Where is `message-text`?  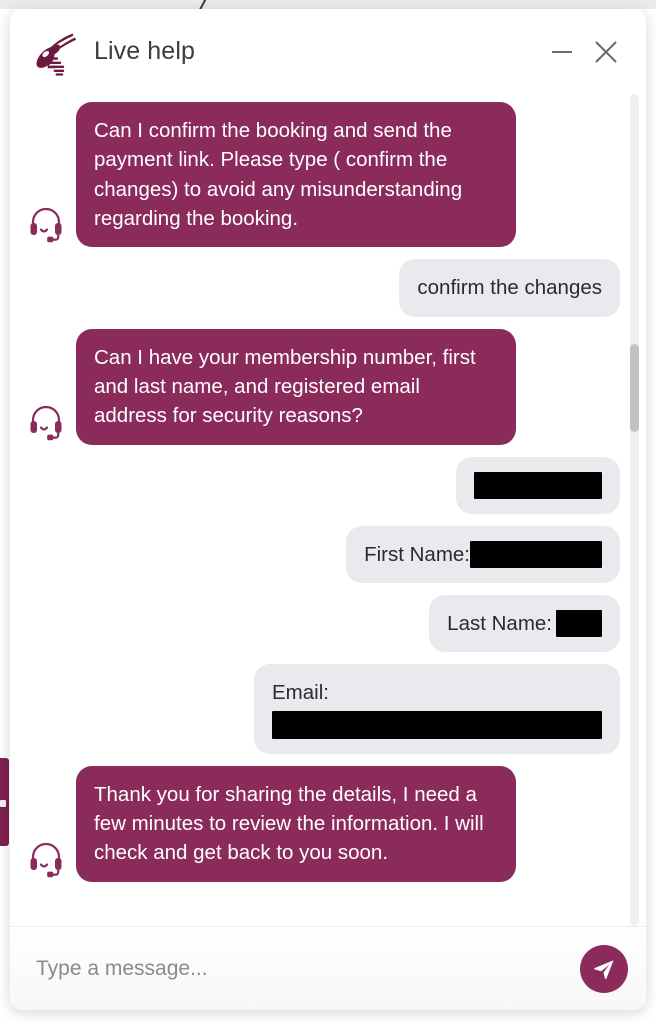
message-text is located at coordinates (538, 485).